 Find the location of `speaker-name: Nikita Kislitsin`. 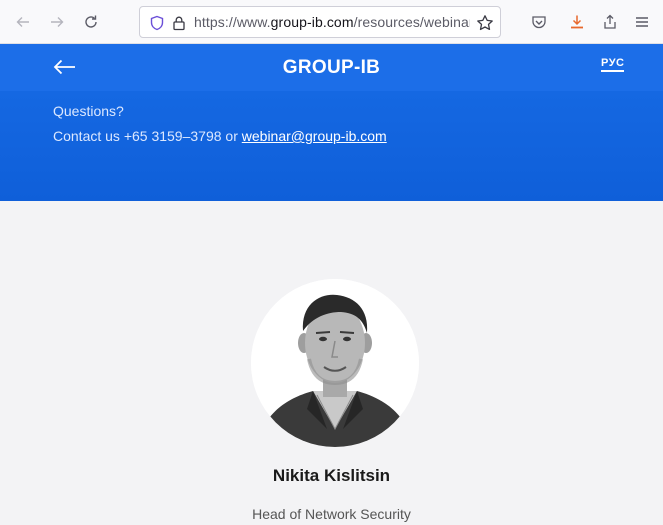

speaker-name: Nikita Kislitsin is located at coordinates (331, 475).